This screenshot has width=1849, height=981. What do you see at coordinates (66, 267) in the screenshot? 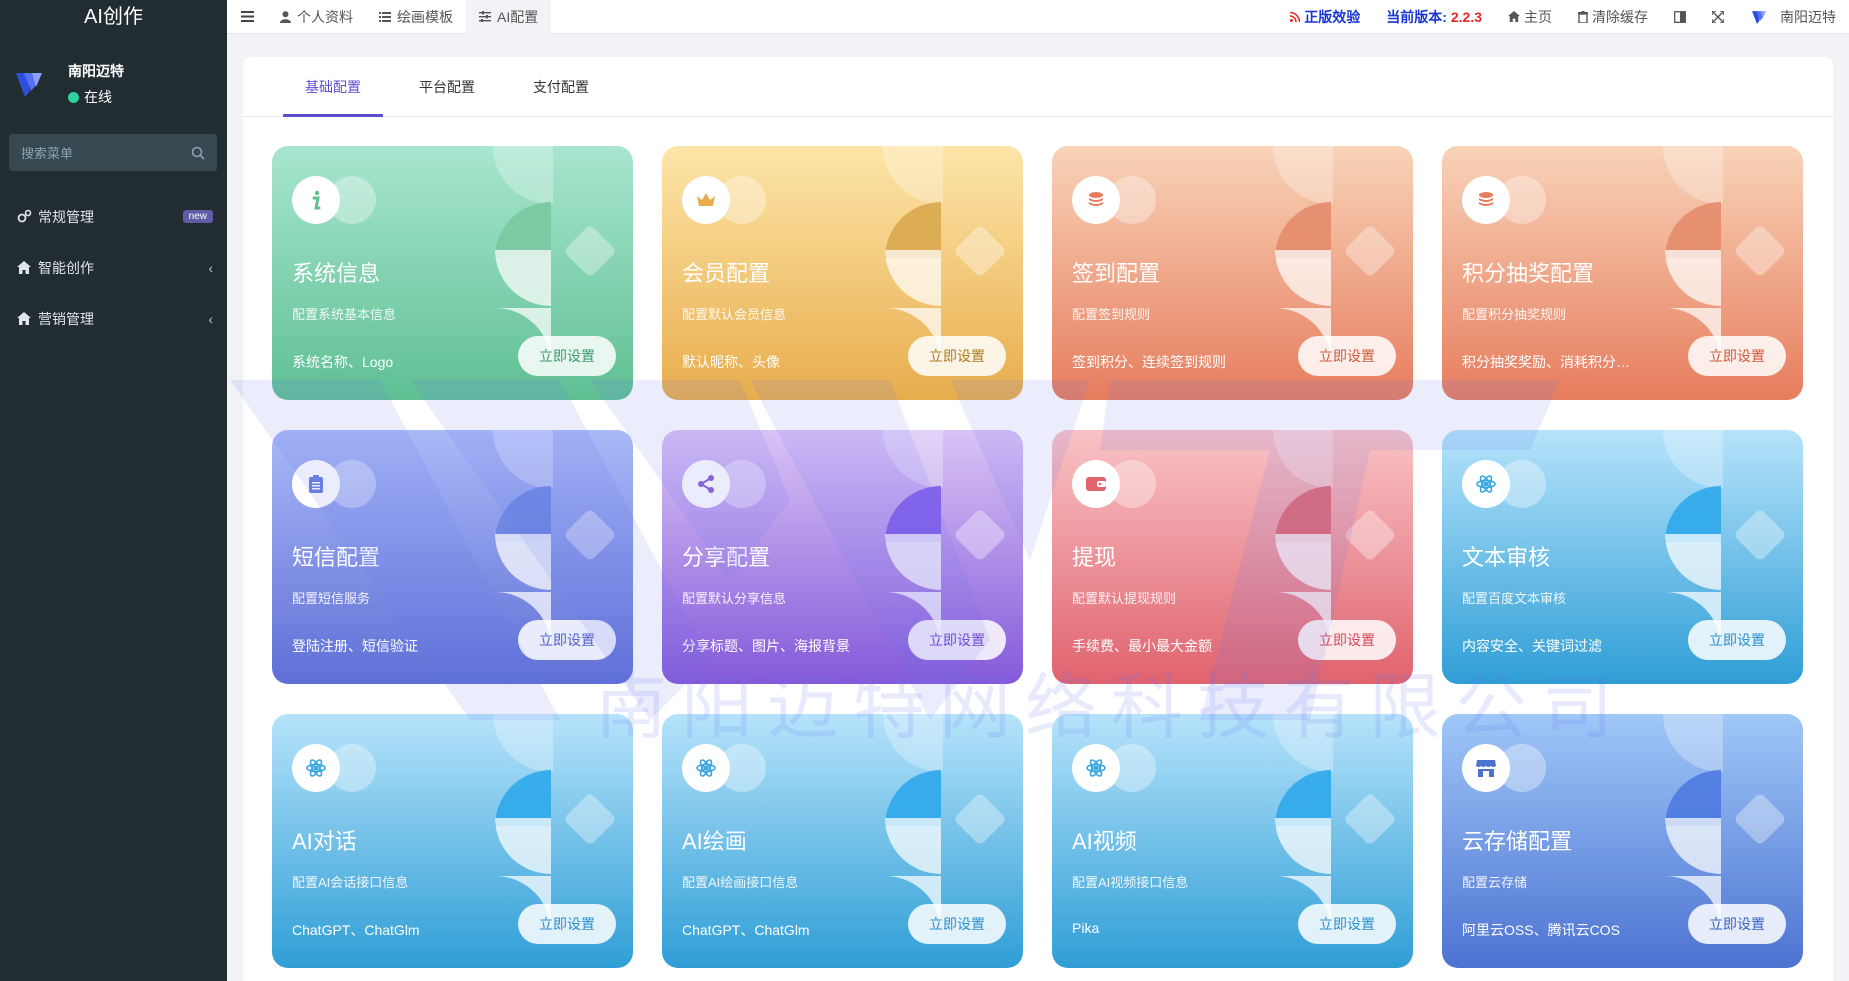
I see `sidebar-item-label: 智能创作` at bounding box center [66, 267].